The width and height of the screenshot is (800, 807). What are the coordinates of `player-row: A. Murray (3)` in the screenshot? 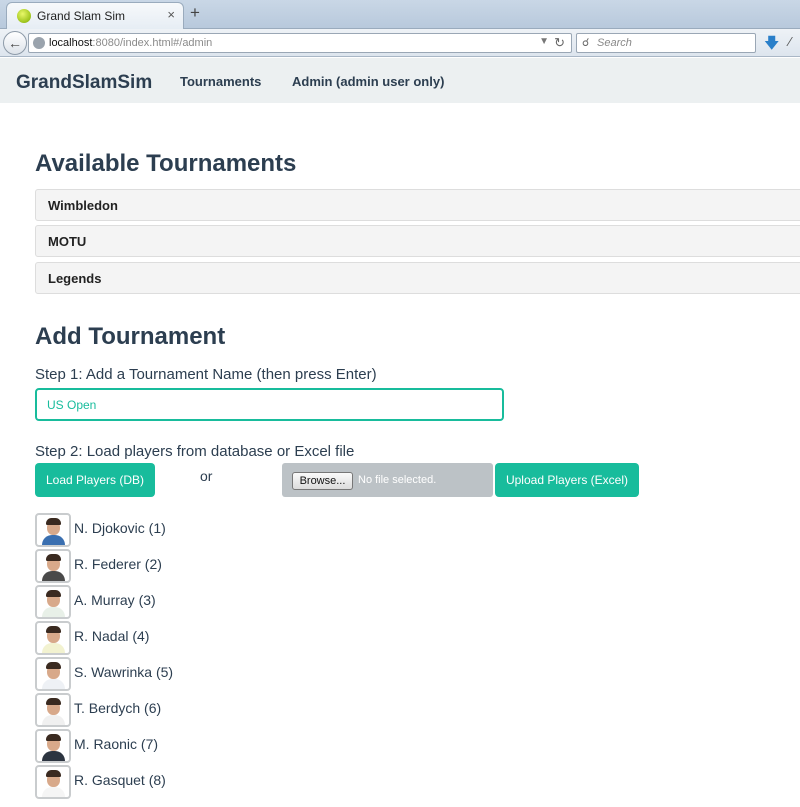 It's located at (185, 602).